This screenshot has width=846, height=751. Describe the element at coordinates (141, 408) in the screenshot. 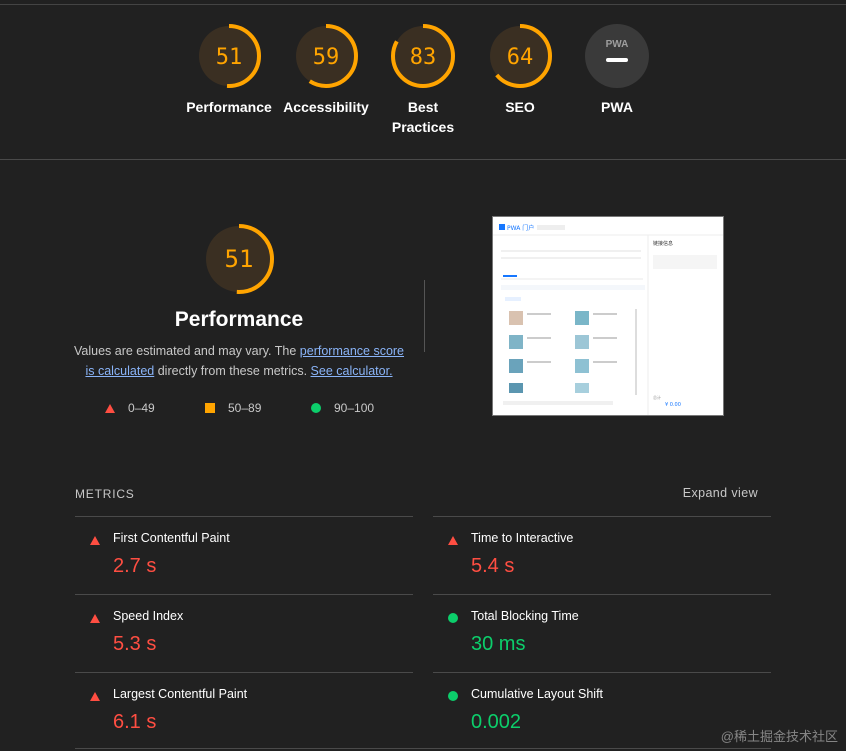

I see `legend-range: 0–49` at that location.